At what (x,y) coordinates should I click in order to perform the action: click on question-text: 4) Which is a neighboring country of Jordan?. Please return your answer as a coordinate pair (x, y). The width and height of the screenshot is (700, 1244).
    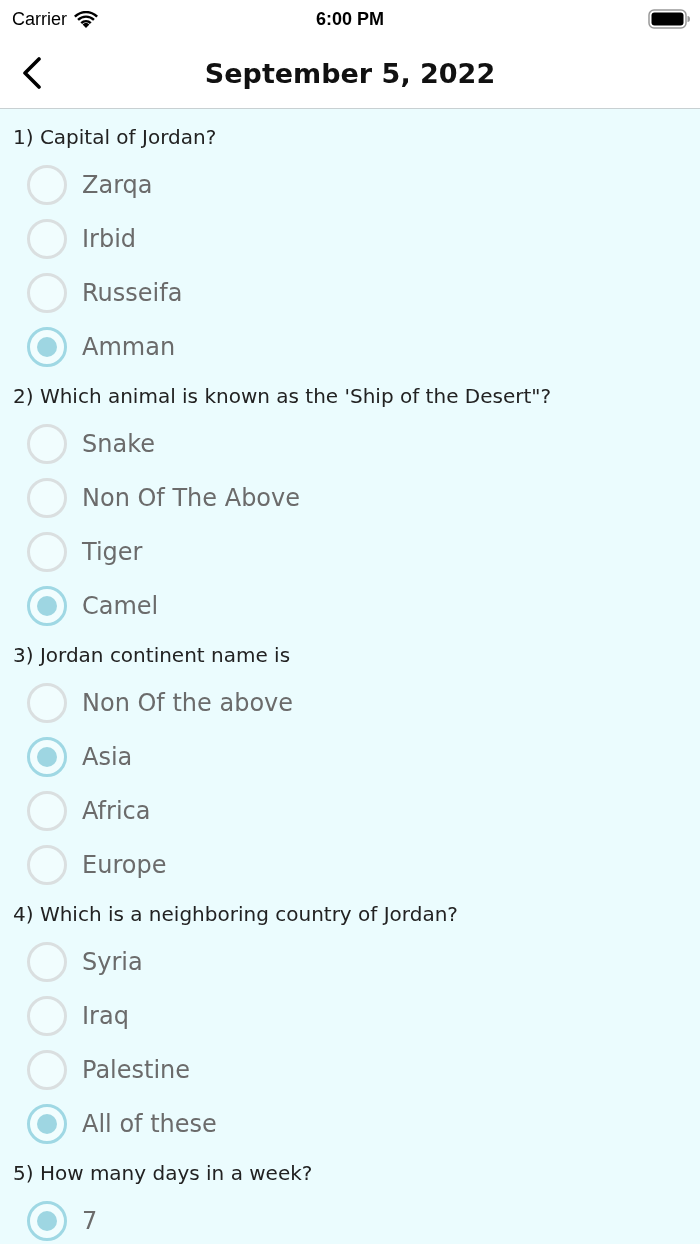
    Looking at the image, I should click on (235, 914).